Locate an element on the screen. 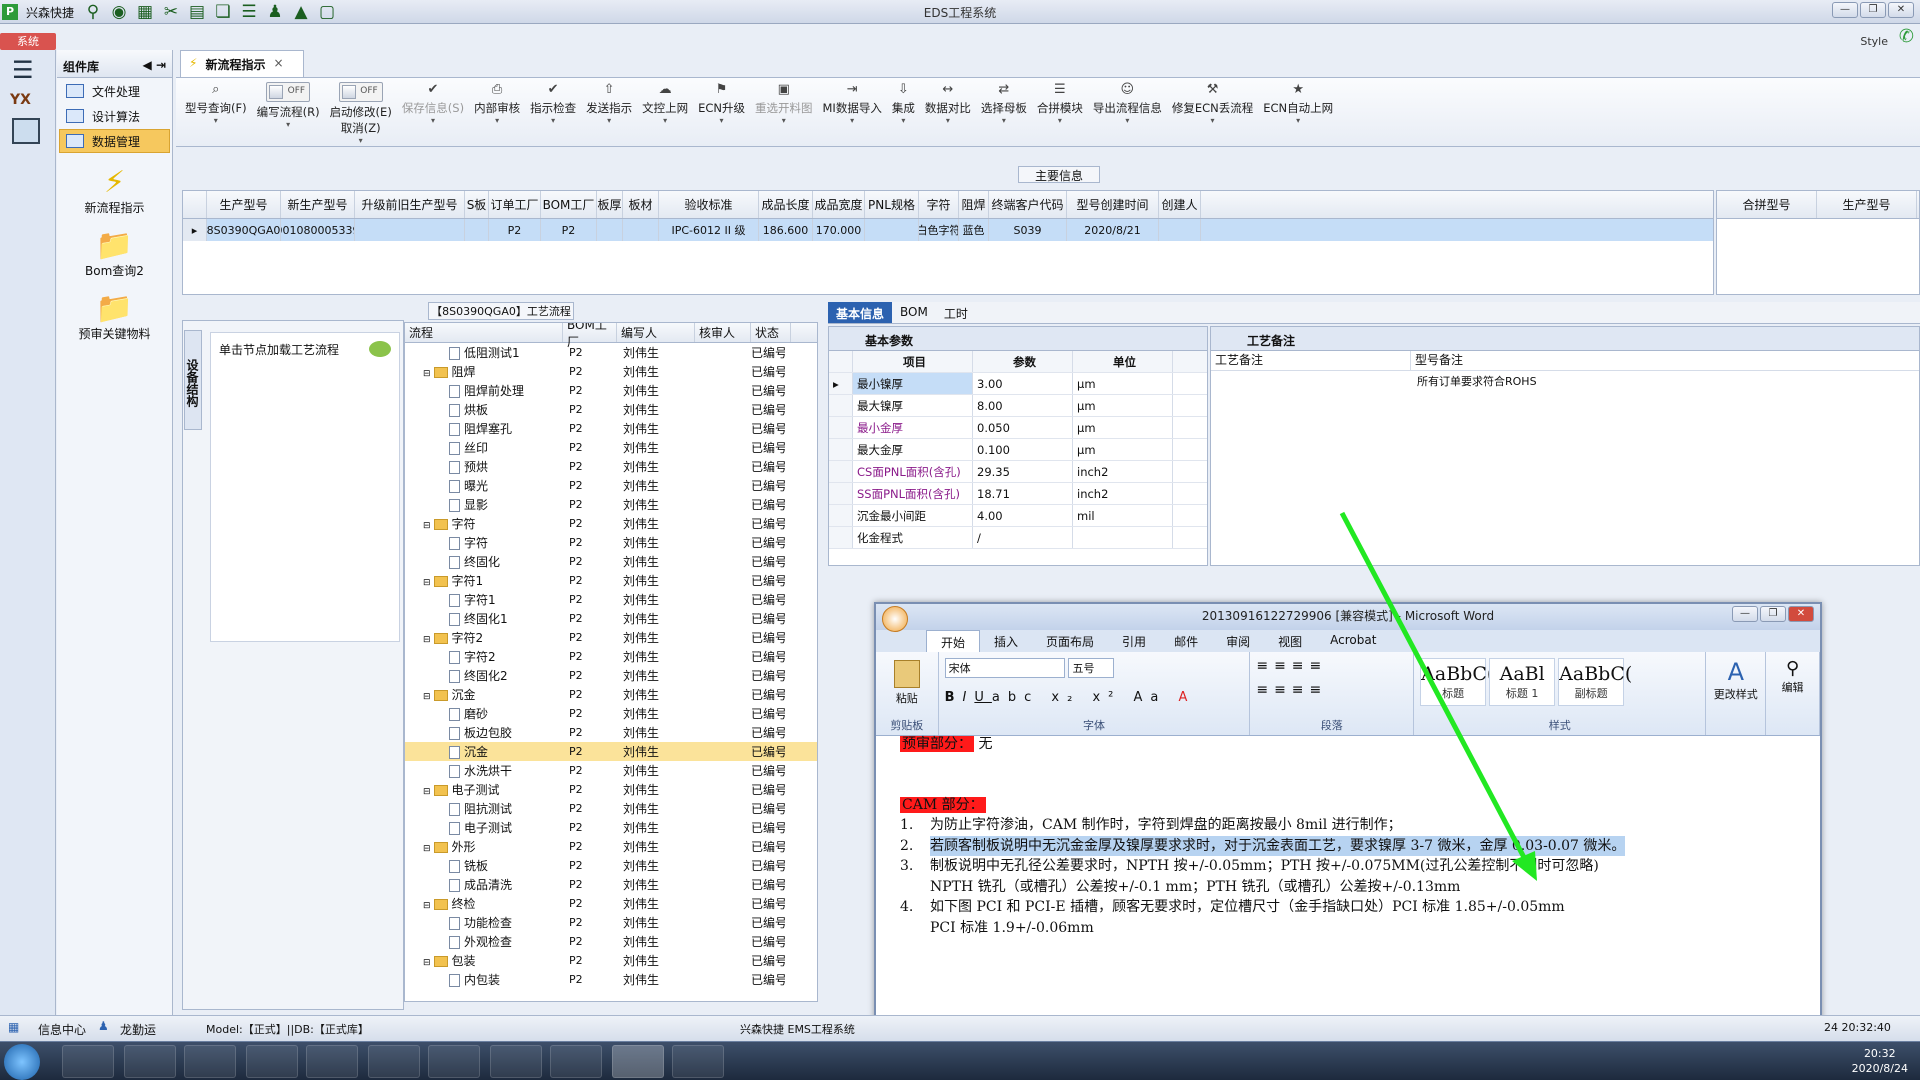  param-row: CS面PNL面积(含孔) 29.35 inch2 is located at coordinates (1018, 472).